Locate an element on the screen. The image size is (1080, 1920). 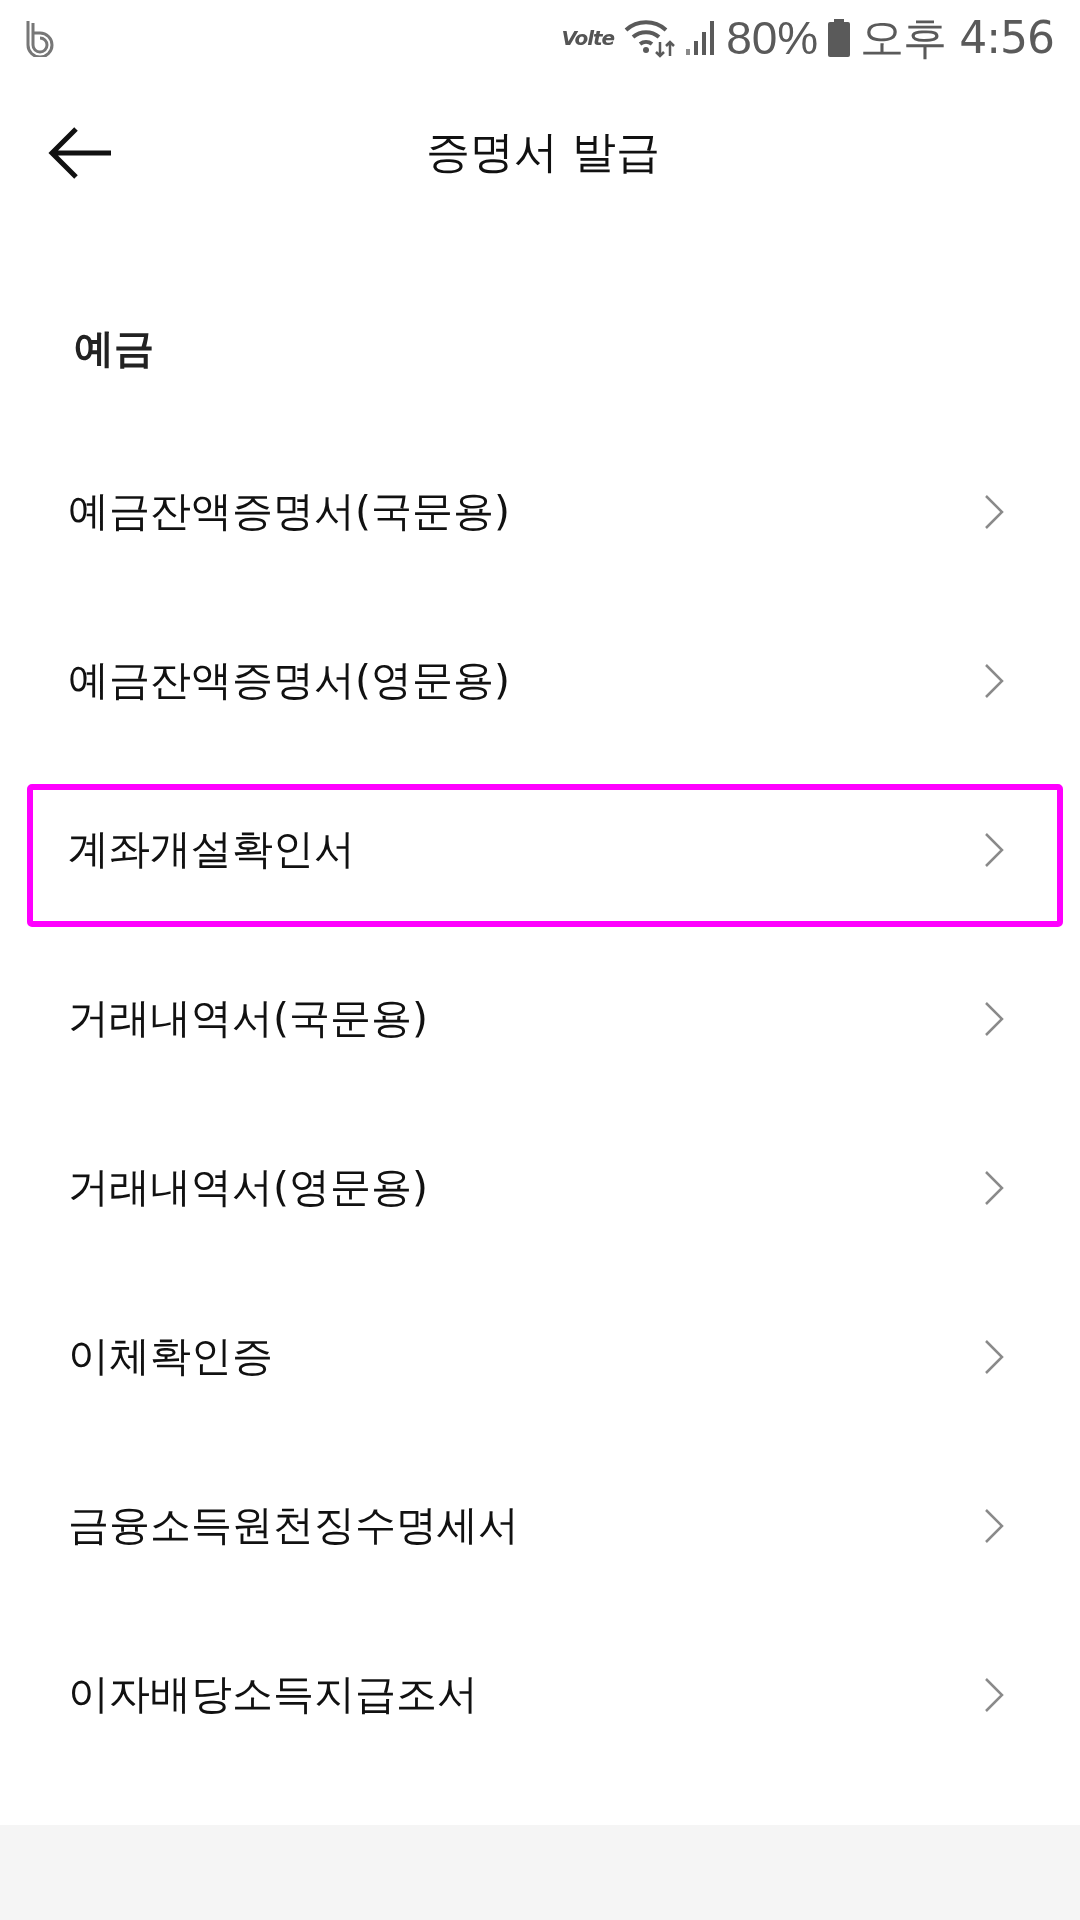
clock-time: 오후 4:56 is located at coordinates (957, 37).